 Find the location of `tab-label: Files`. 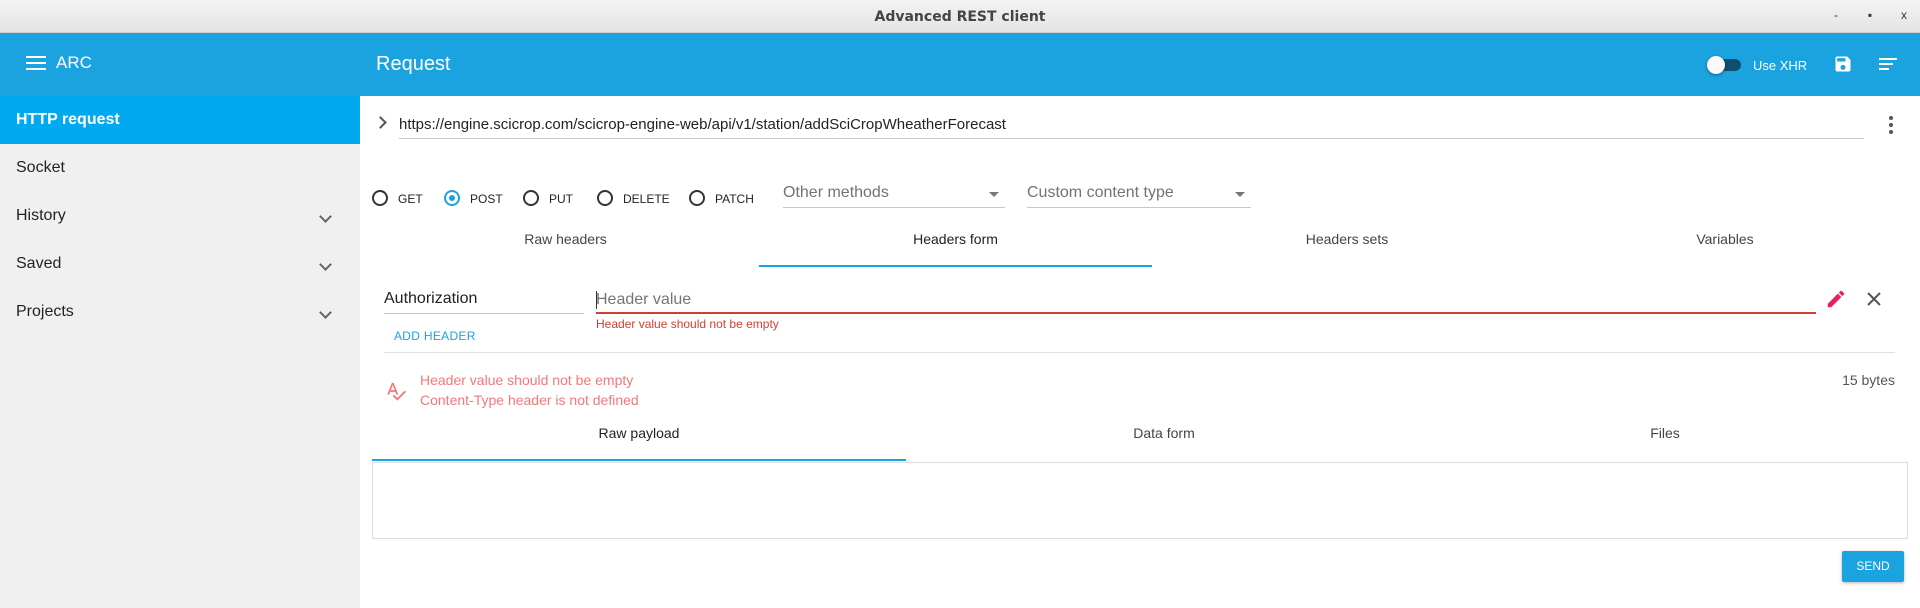

tab-label: Files is located at coordinates (1665, 433).